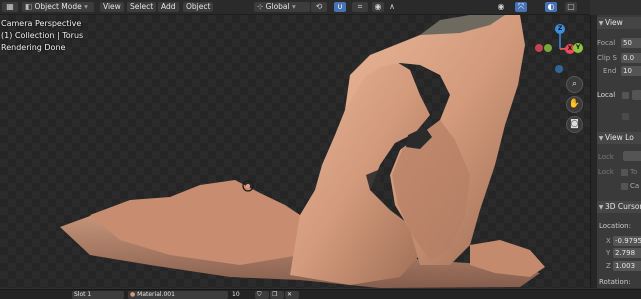 The height and width of the screenshot is (299, 641). I want to click on overlay-icon: ◐, so click(551, 7).